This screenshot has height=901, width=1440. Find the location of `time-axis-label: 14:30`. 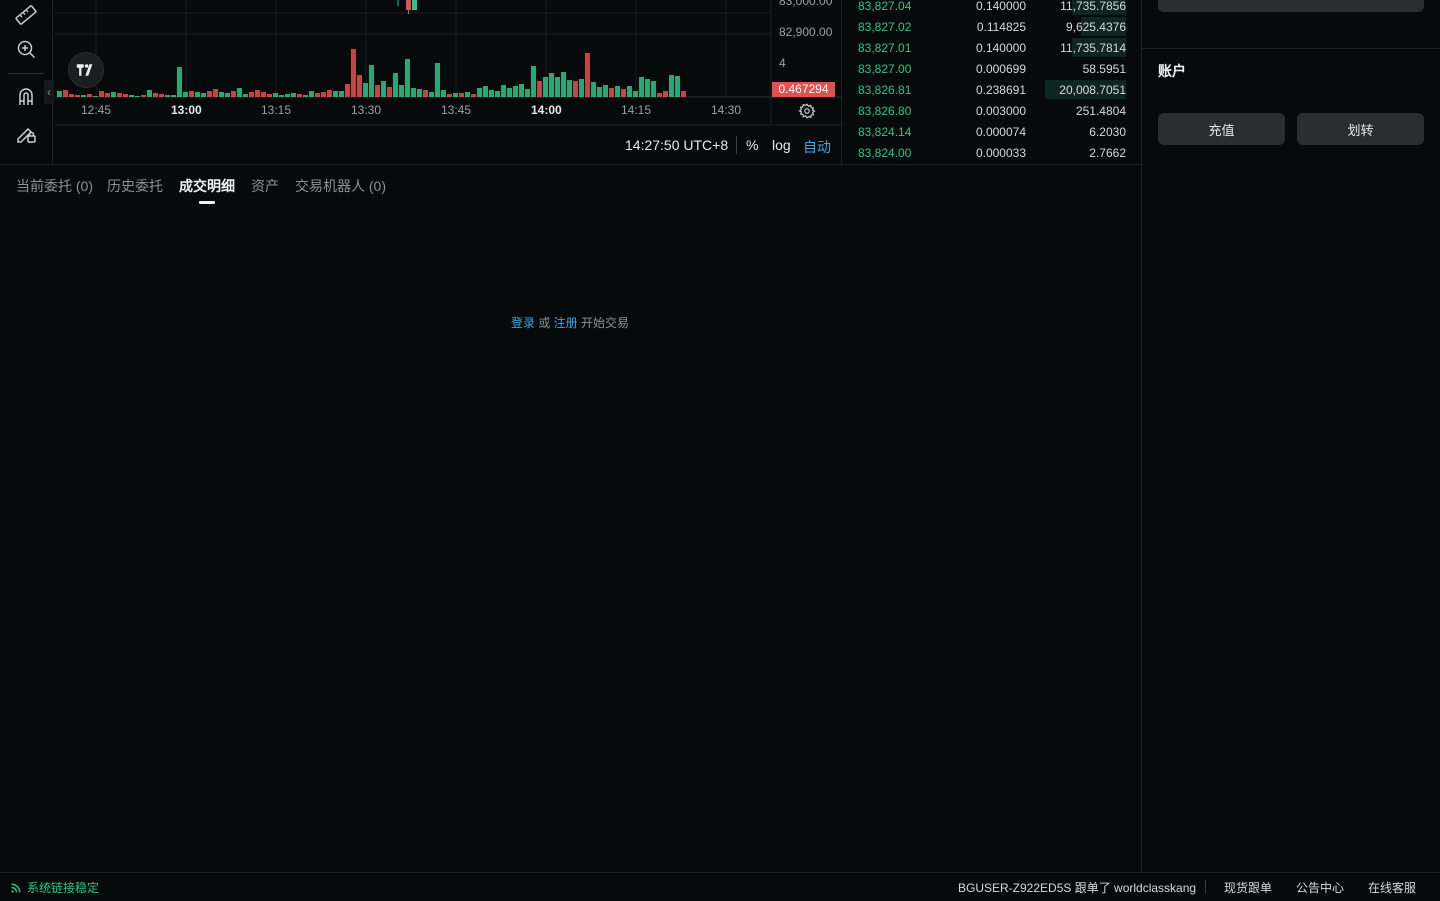

time-axis-label: 14:30 is located at coordinates (726, 110).